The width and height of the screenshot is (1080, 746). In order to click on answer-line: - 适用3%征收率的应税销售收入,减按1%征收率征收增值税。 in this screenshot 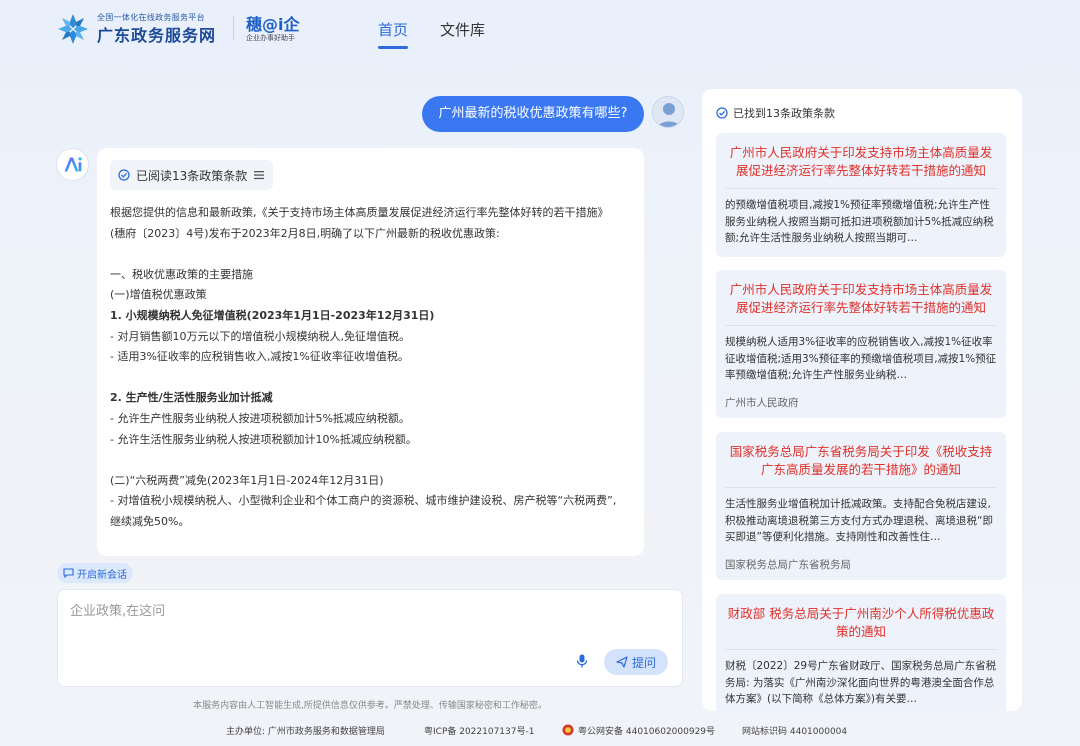, I will do `click(259, 357)`.